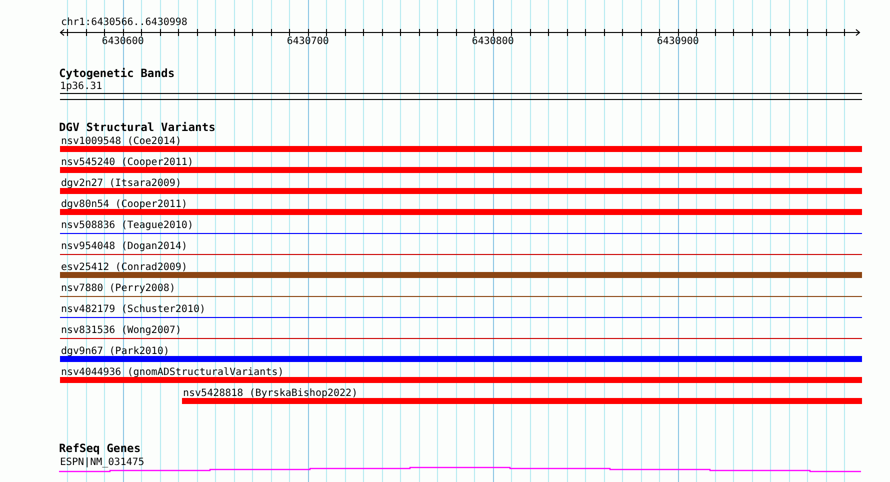  Describe the element at coordinates (307, 41) in the screenshot. I see `ruler-tick-label: 6430700` at that location.